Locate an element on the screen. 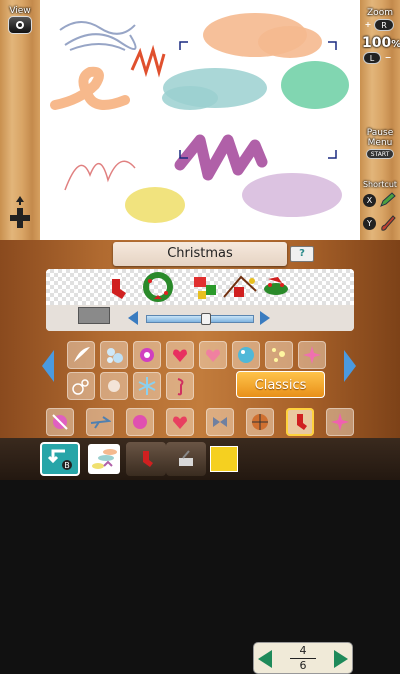 Image resolution: width=400 pixels, height=674 pixels. christmas-wreath-icon is located at coordinates (158, 287).